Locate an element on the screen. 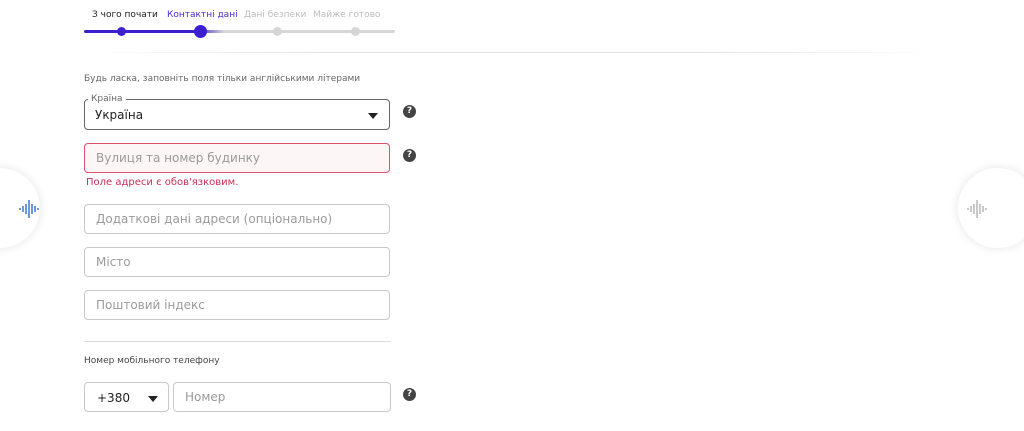 The height and width of the screenshot is (431, 1024). section-divider is located at coordinates (237, 341).